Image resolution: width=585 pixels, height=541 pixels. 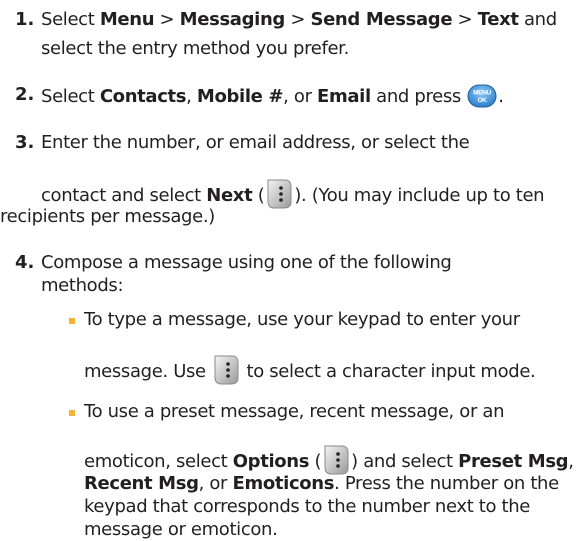 I want to click on text: and press, so click(x=418, y=96).